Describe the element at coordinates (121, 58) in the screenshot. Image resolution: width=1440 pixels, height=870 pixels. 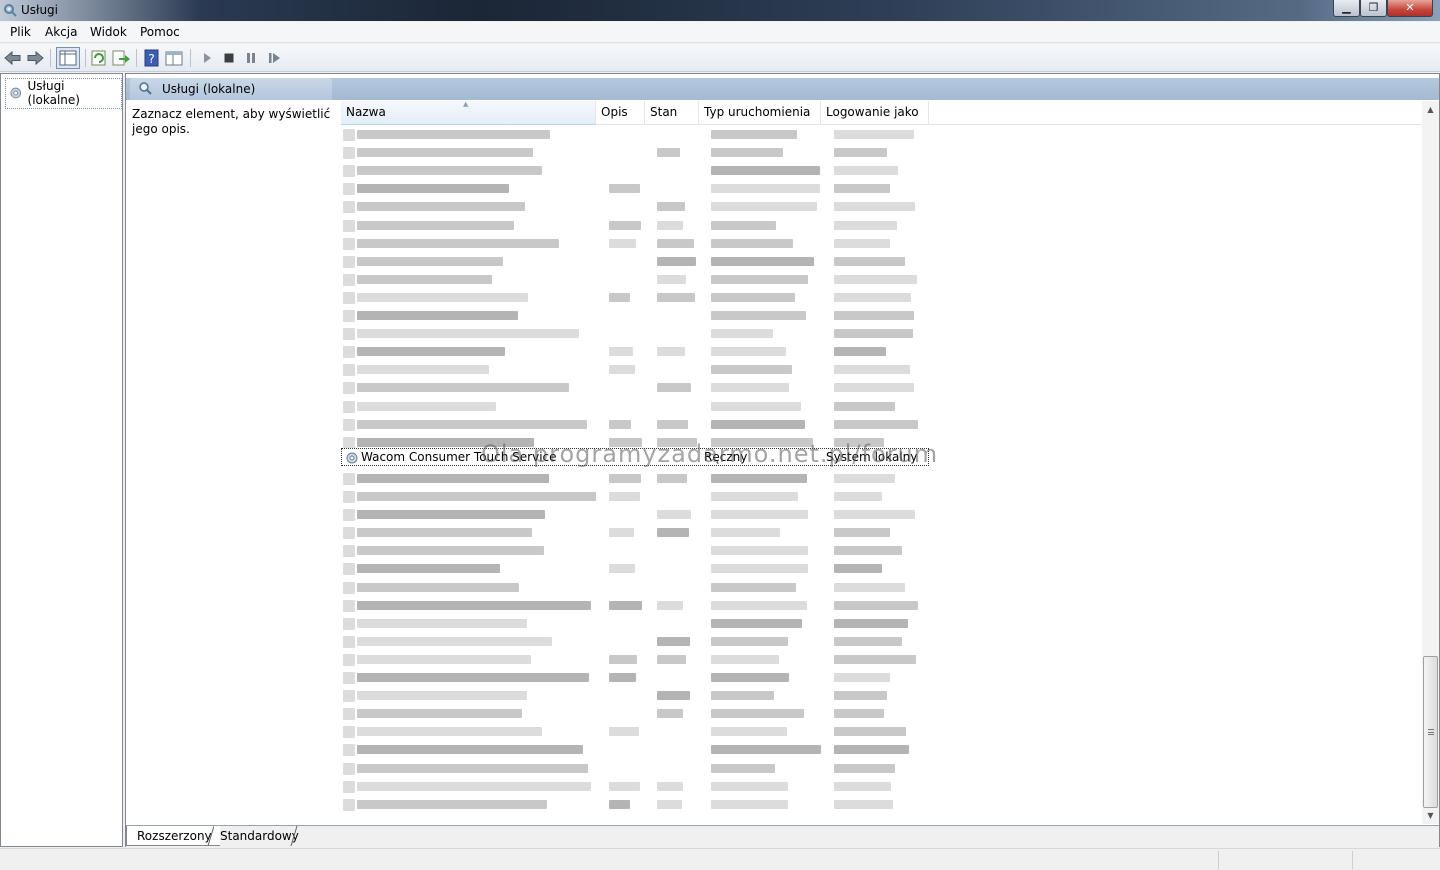
I see `export-list-icon` at that location.